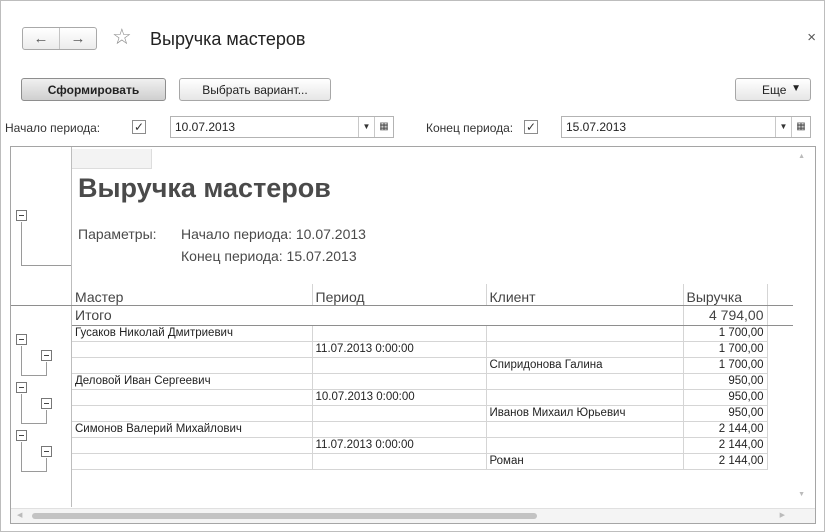 Image resolution: width=825 pixels, height=532 pixels. What do you see at coordinates (531, 127) in the screenshot?
I see `period-end-checkbox: ✓` at bounding box center [531, 127].